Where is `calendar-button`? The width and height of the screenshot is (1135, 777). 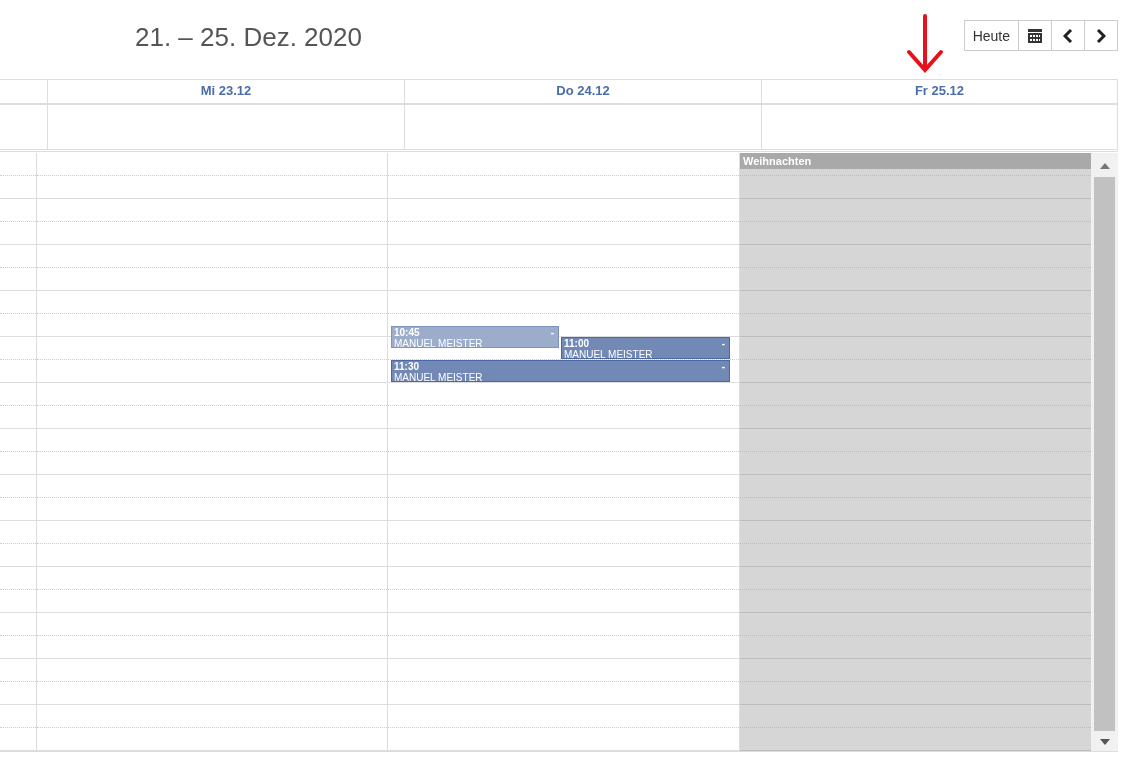
calendar-button is located at coordinates (1035, 35).